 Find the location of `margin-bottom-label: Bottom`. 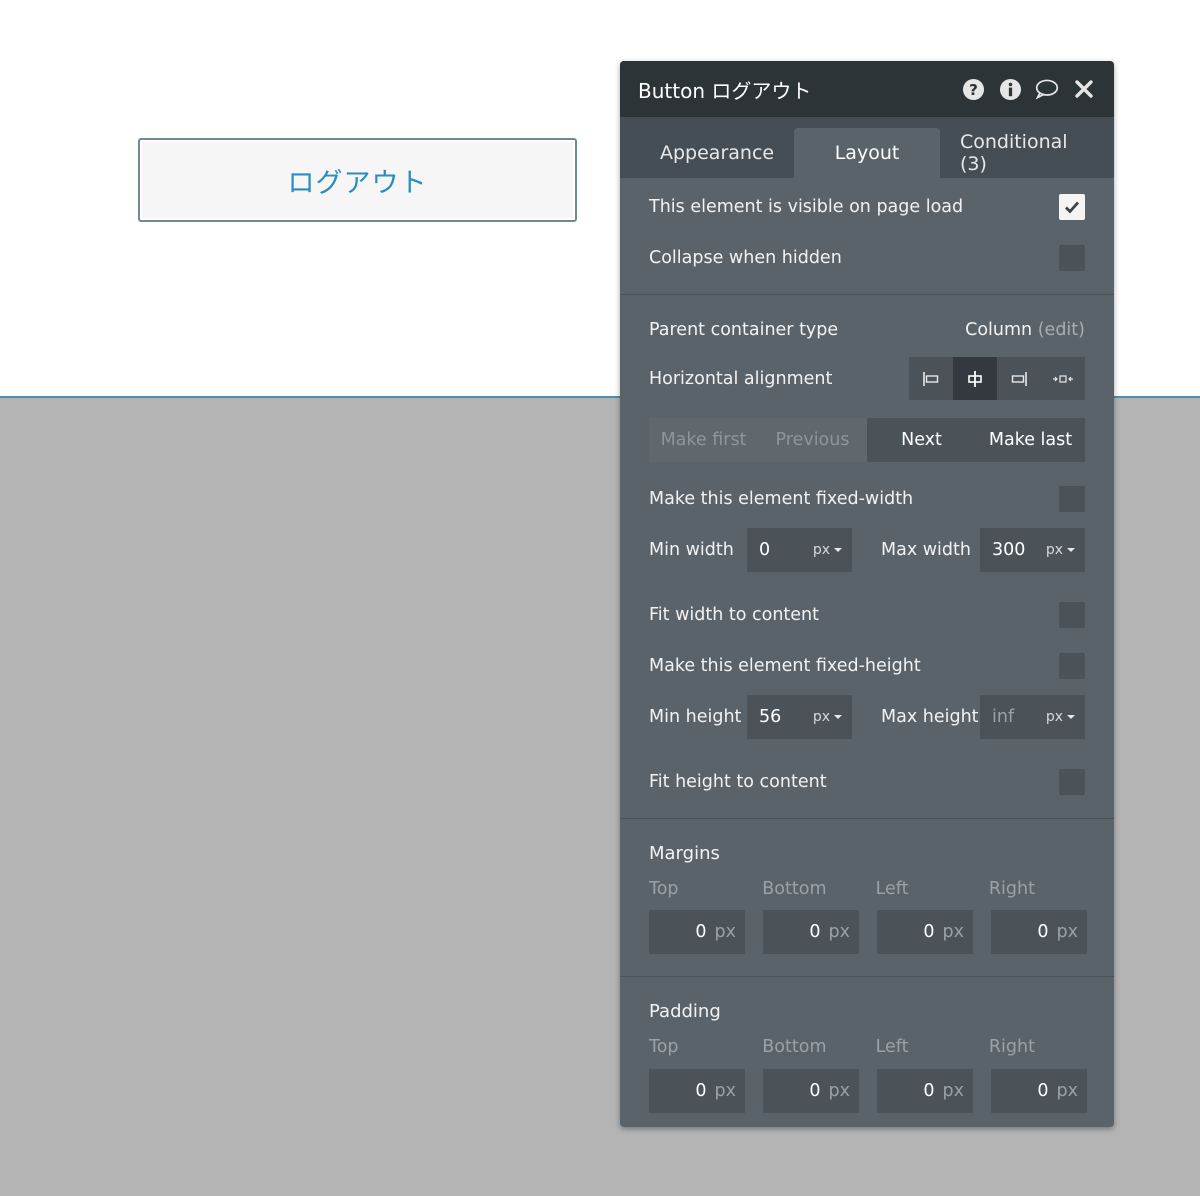

margin-bottom-label: Bottom is located at coordinates (794, 889).